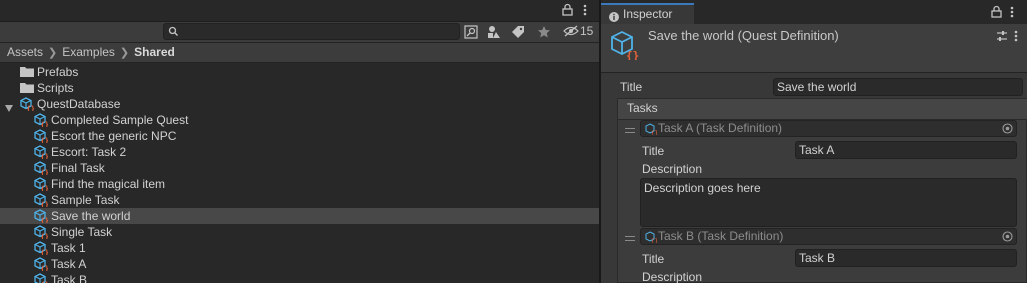  I want to click on task-b-title-field: Task B, so click(906, 258).